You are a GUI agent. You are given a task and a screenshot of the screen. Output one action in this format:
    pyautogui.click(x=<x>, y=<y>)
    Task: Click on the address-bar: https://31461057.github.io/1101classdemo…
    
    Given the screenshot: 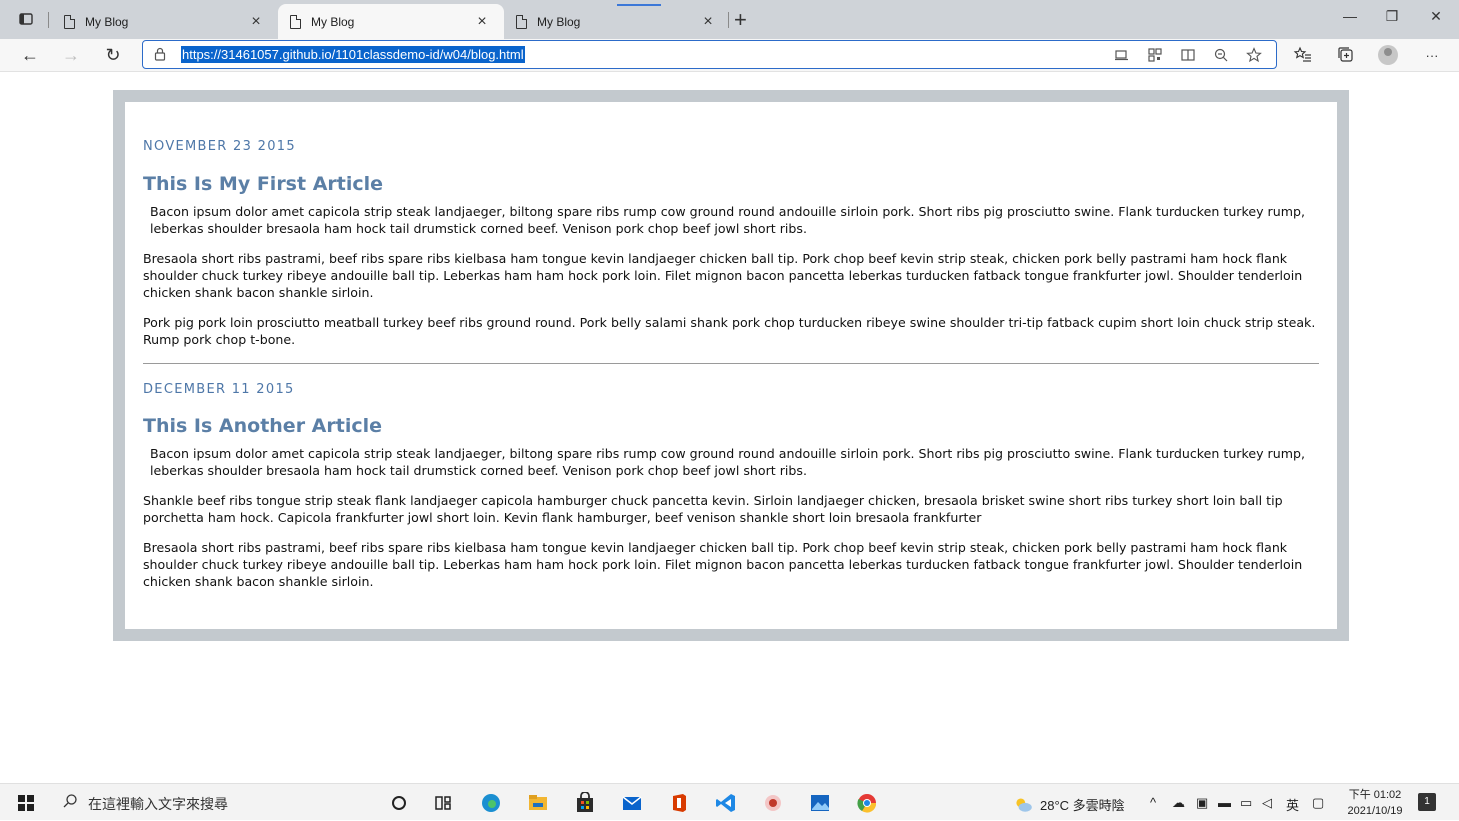 What is the action you would take?
    pyautogui.click(x=709, y=54)
    